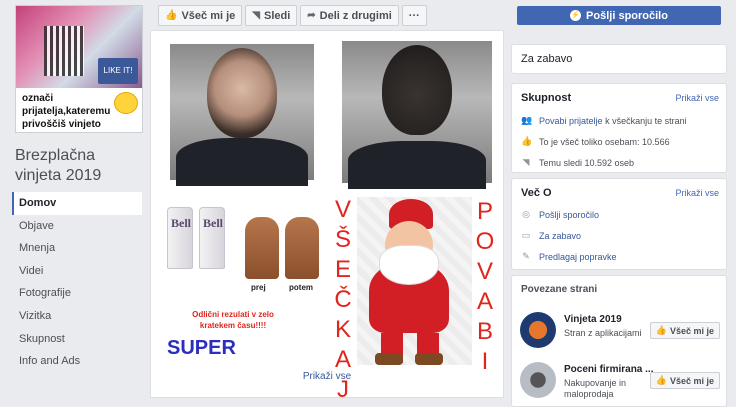 The height and width of the screenshot is (407, 736). I want to click on vertical-letter: P, so click(484, 211).